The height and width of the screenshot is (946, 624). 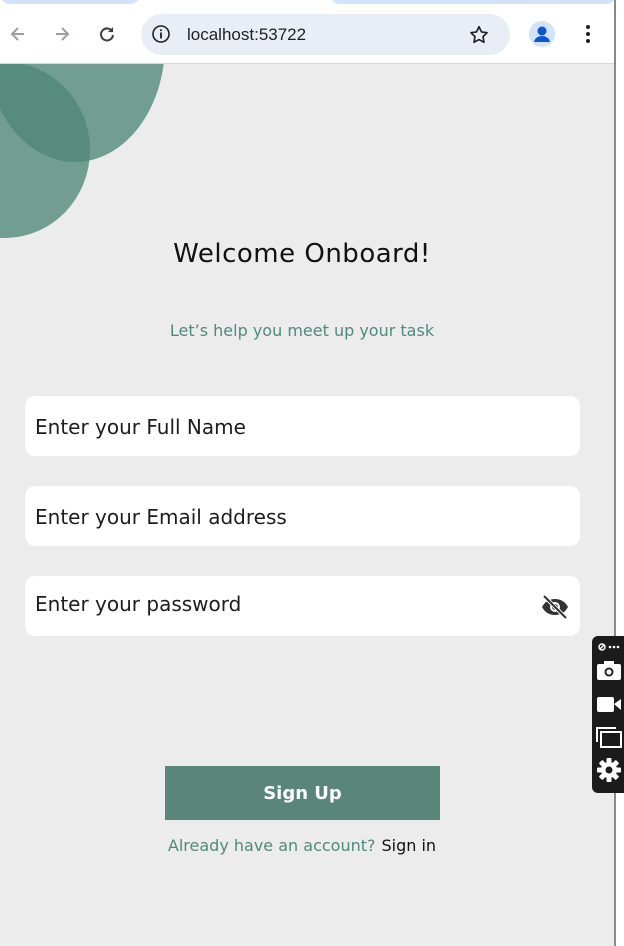 What do you see at coordinates (588, 34) in the screenshot?
I see `kebab-icon` at bounding box center [588, 34].